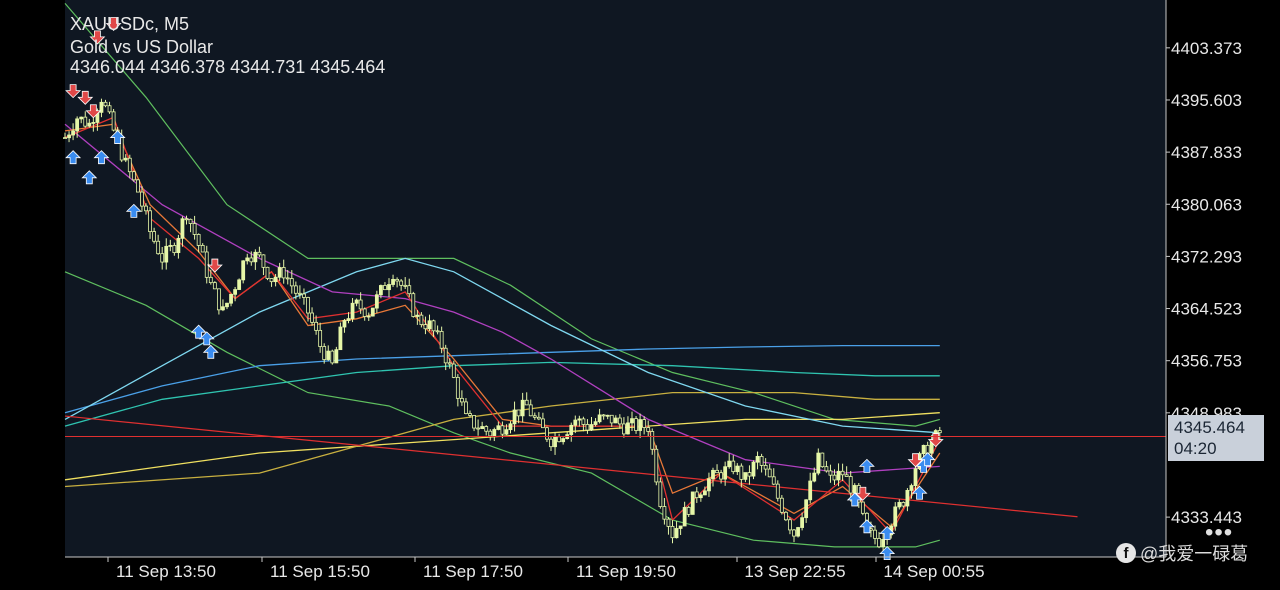 The image size is (1280, 590). What do you see at coordinates (1206, 361) in the screenshot?
I see `price-tick-label: 4356.753` at bounding box center [1206, 361].